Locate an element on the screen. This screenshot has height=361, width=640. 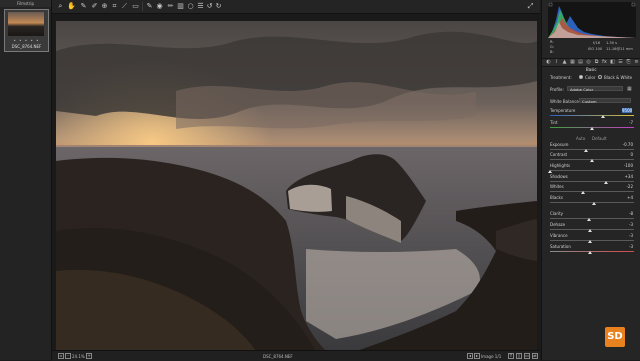
exif-iso: ISO 100 is located at coordinates (595, 49).